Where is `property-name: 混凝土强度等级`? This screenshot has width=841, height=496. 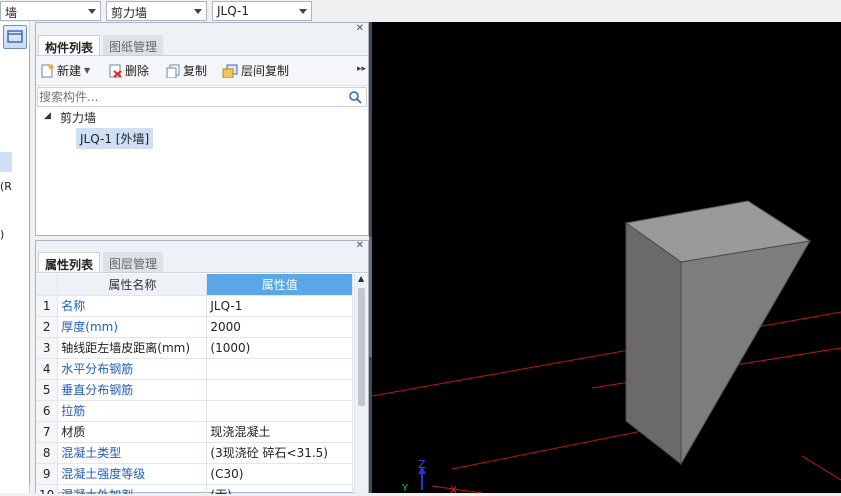
property-name: 混凝土强度等级 is located at coordinates (132, 474).